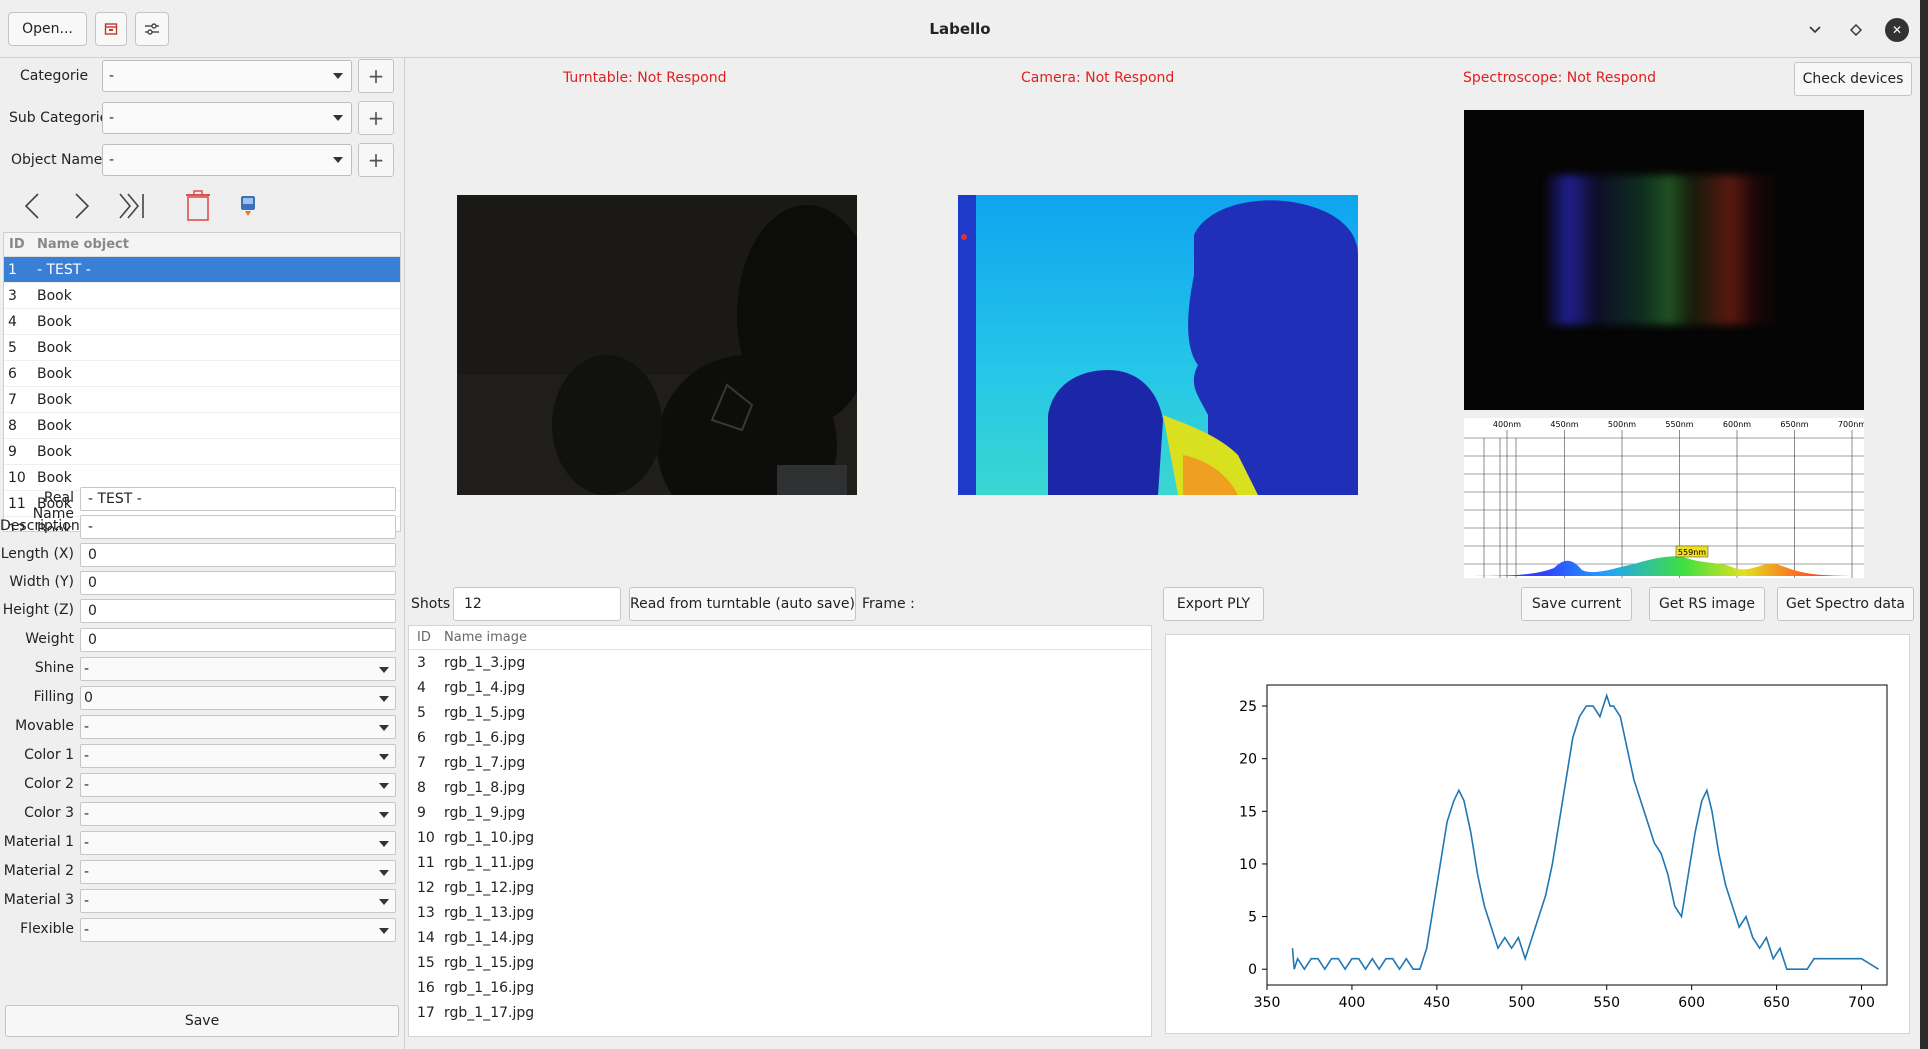  Describe the element at coordinates (12, 321) in the screenshot. I see `object-id: 4` at that location.